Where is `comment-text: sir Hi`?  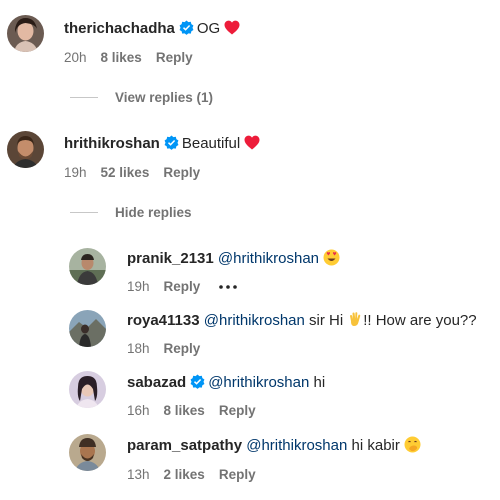
comment-text: sir Hi is located at coordinates (326, 320).